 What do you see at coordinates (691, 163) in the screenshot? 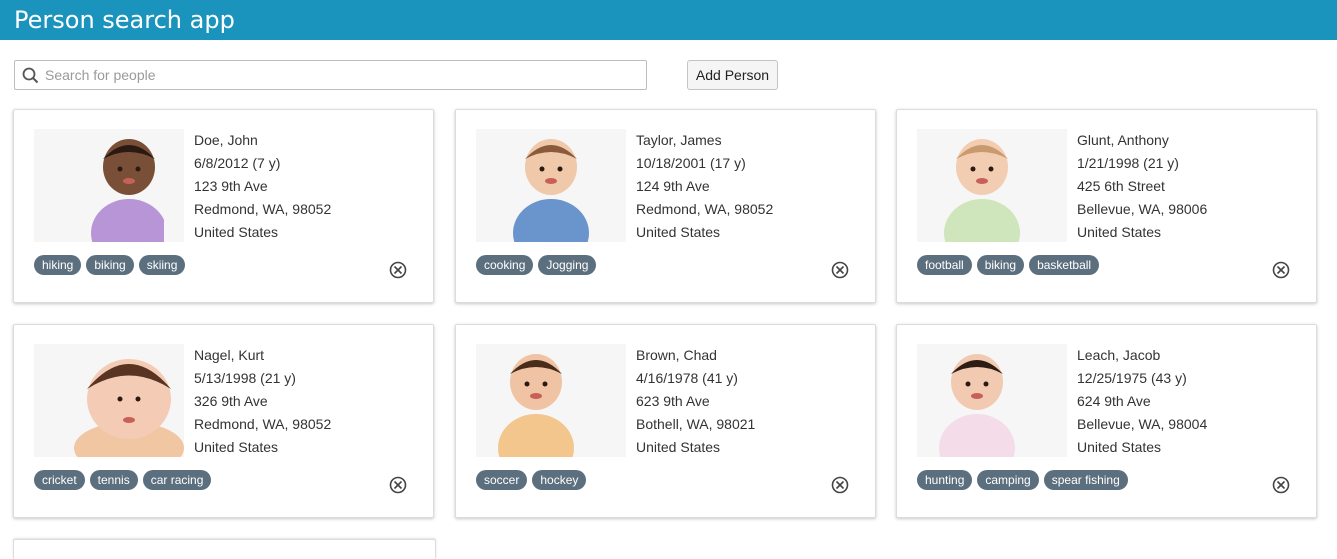
I see `person-dob: 10/18/2001 (17 y)` at bounding box center [691, 163].